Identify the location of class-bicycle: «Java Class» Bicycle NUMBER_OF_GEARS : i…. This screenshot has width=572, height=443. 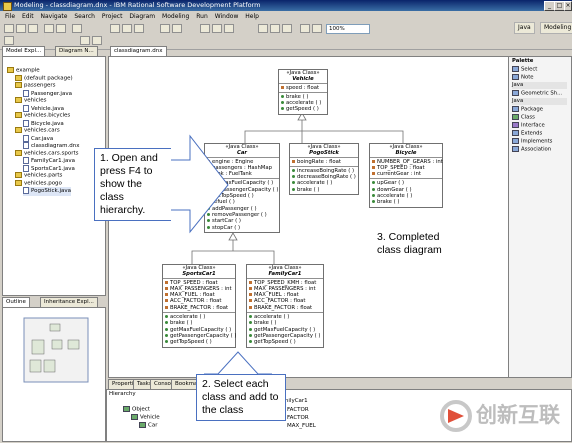
(406, 175).